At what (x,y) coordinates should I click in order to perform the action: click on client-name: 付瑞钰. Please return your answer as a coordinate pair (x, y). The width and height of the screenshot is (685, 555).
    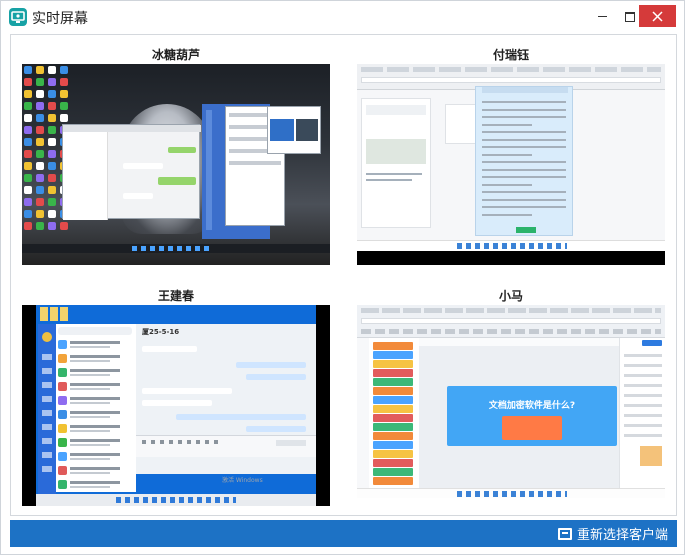
    Looking at the image, I should click on (510, 55).